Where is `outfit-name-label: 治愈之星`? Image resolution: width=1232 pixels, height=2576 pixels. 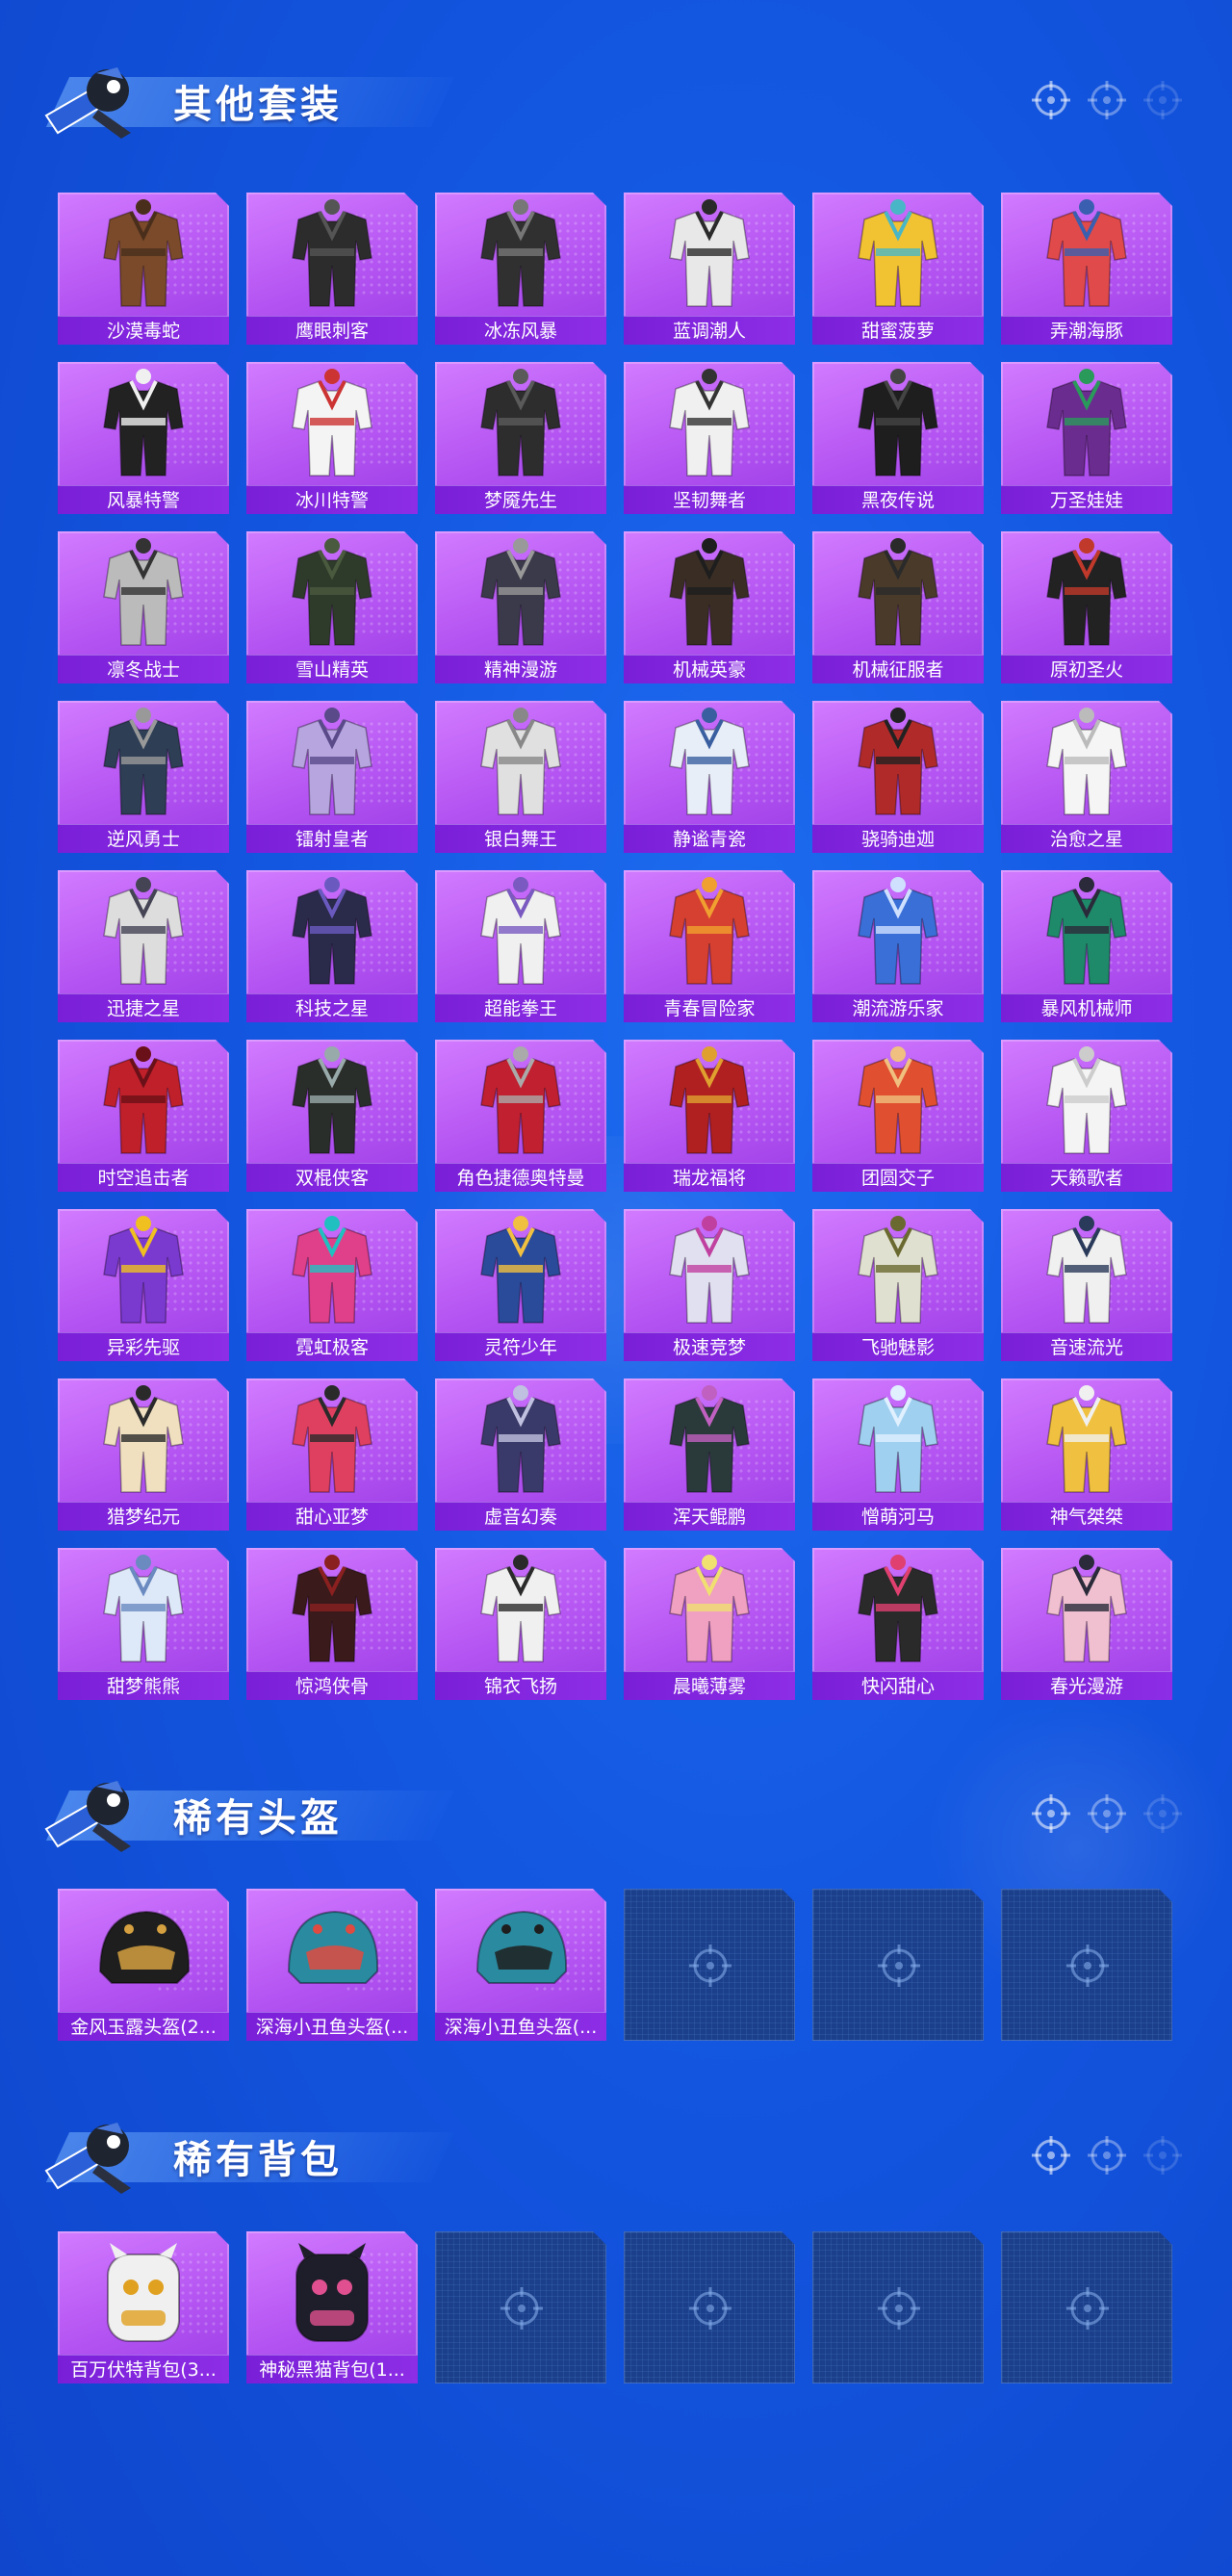
outfit-name-label: 治愈之星 is located at coordinates (1086, 839).